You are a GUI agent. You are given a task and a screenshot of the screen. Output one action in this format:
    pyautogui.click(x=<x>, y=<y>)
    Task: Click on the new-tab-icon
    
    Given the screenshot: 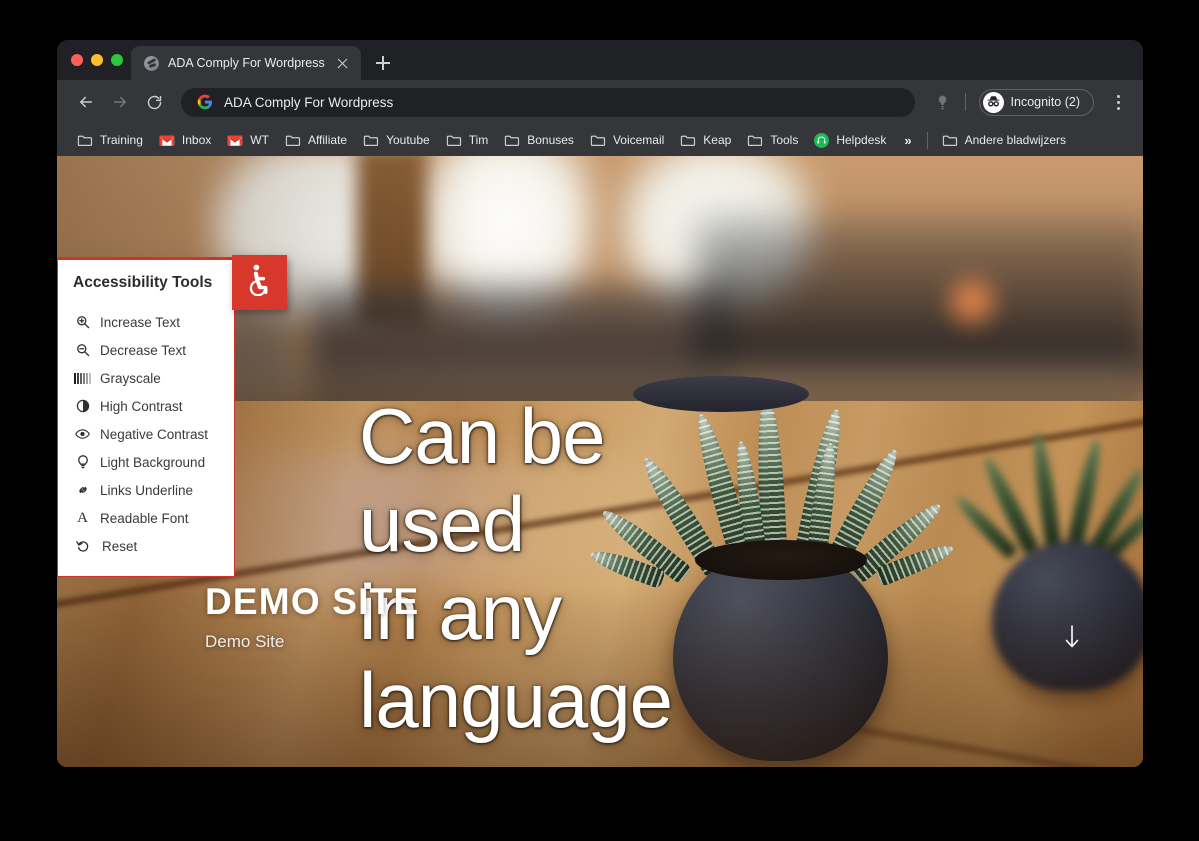 What is the action you would take?
    pyautogui.click(x=383, y=63)
    